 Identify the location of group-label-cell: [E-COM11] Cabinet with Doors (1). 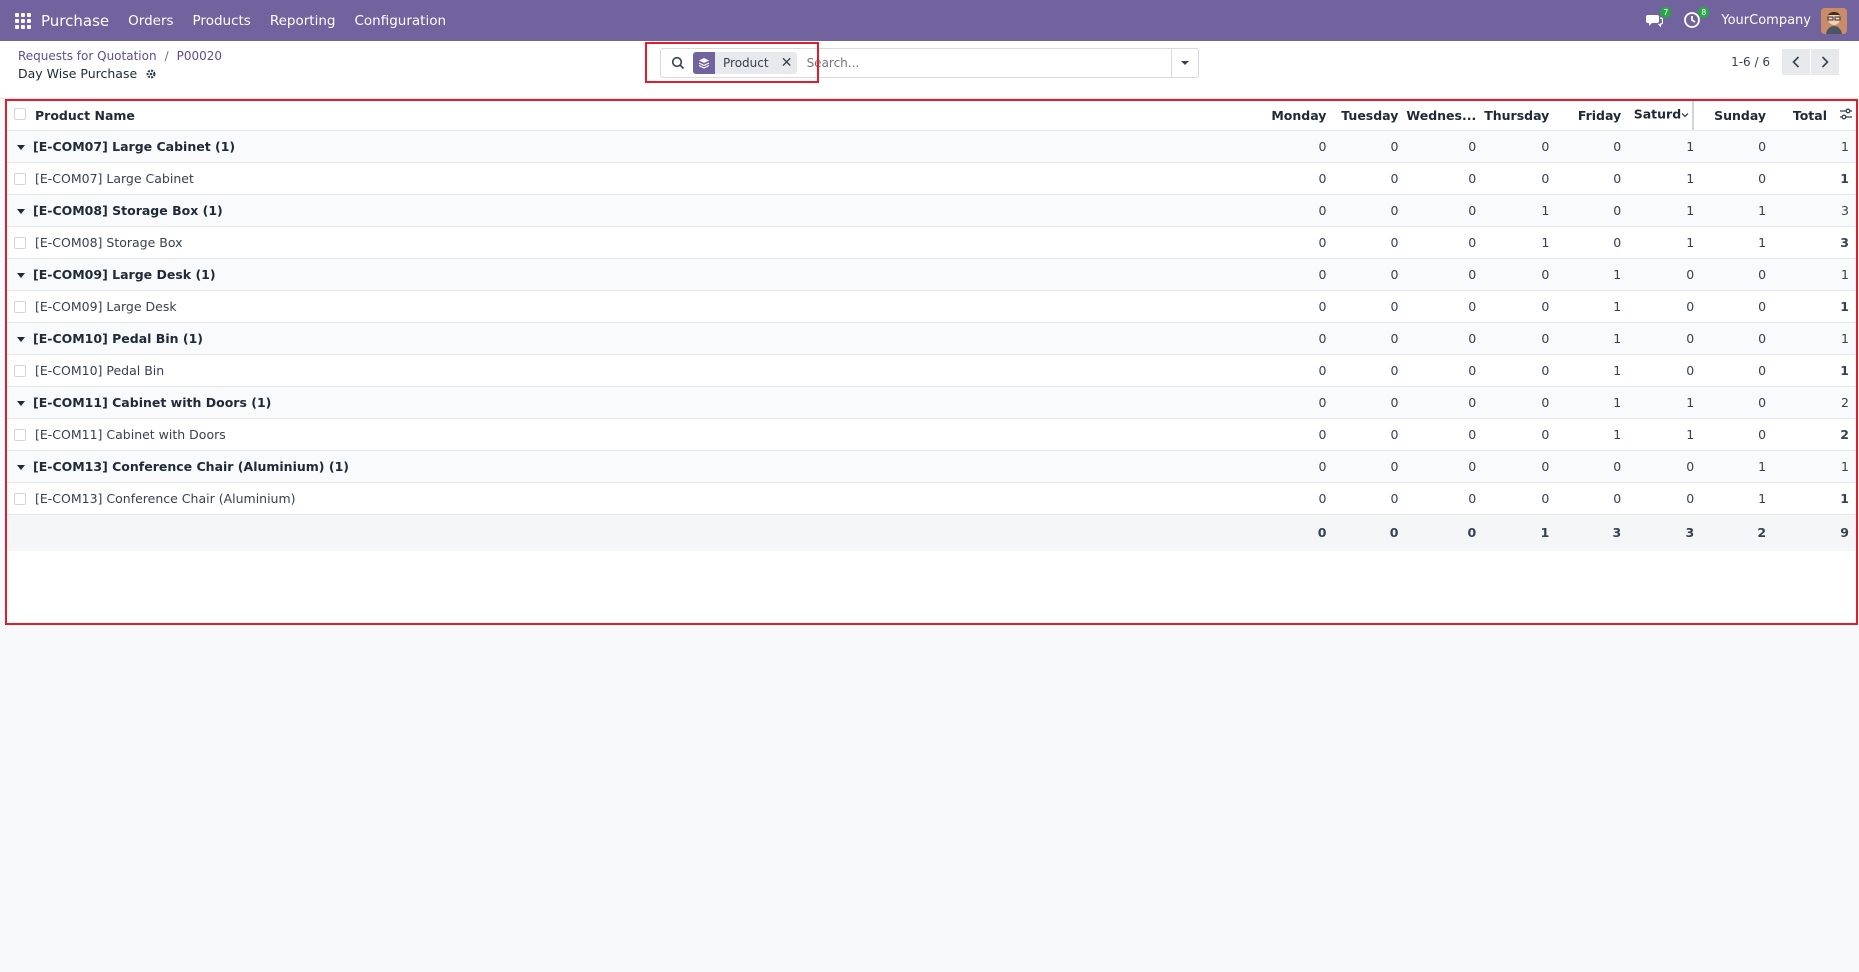
(629, 402).